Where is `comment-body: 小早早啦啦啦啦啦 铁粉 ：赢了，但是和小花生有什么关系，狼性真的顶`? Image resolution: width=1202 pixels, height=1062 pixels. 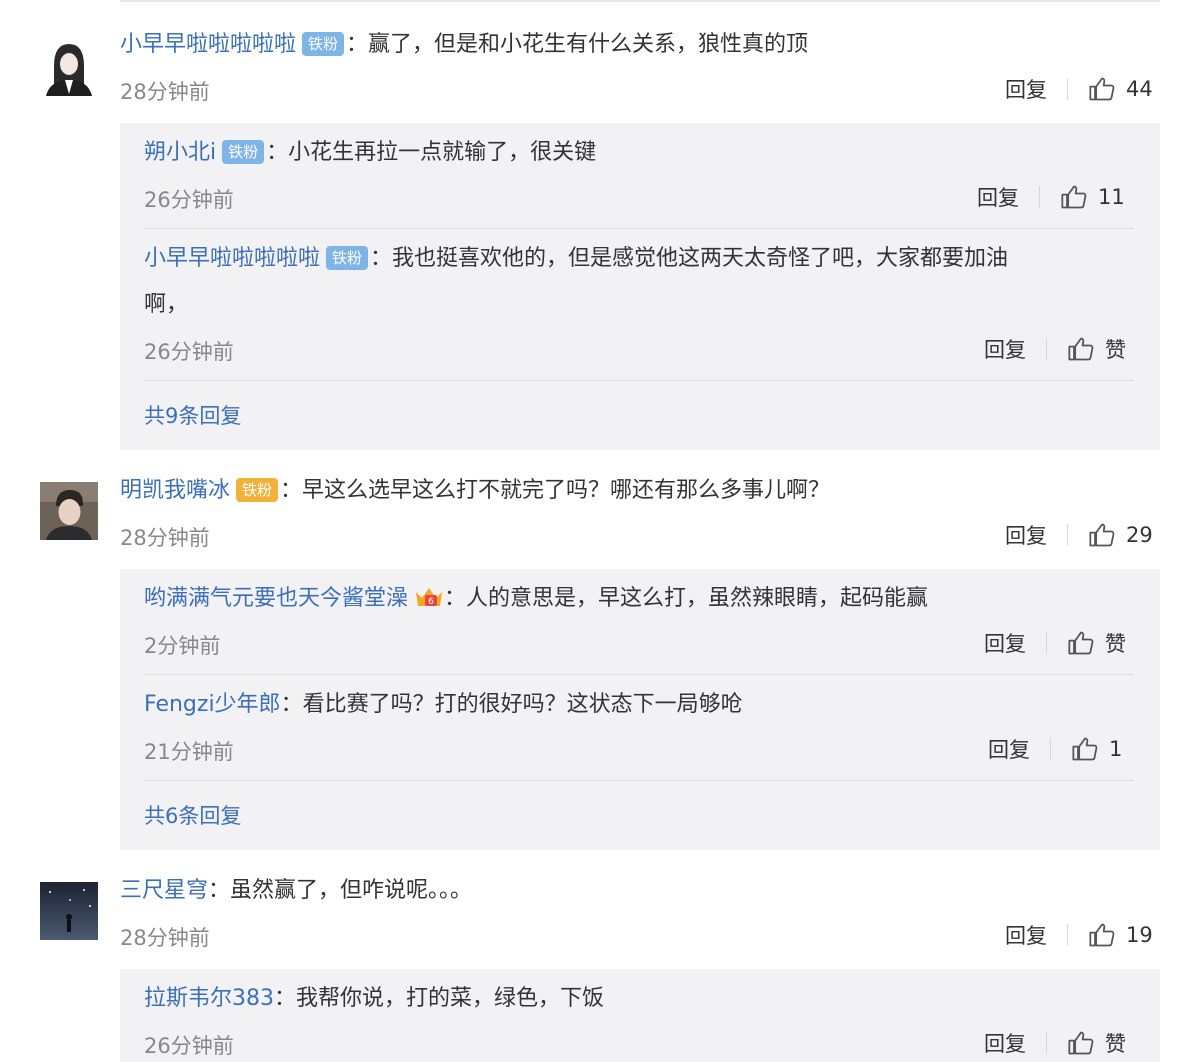 comment-body: 小早早啦啦啦啦啦 铁粉 ：赢了，但是和小花生有什么关系，狼性真的顶 is located at coordinates (464, 45).